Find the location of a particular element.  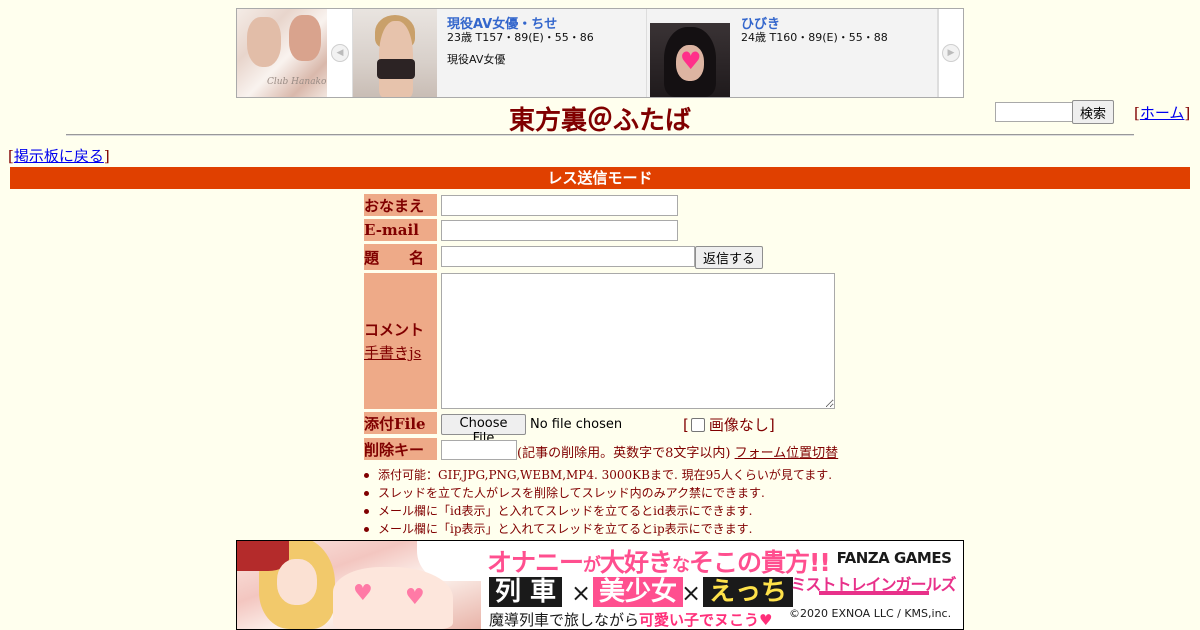

form-position-toggle-link: フォーム位置切替 is located at coordinates (787, 453).